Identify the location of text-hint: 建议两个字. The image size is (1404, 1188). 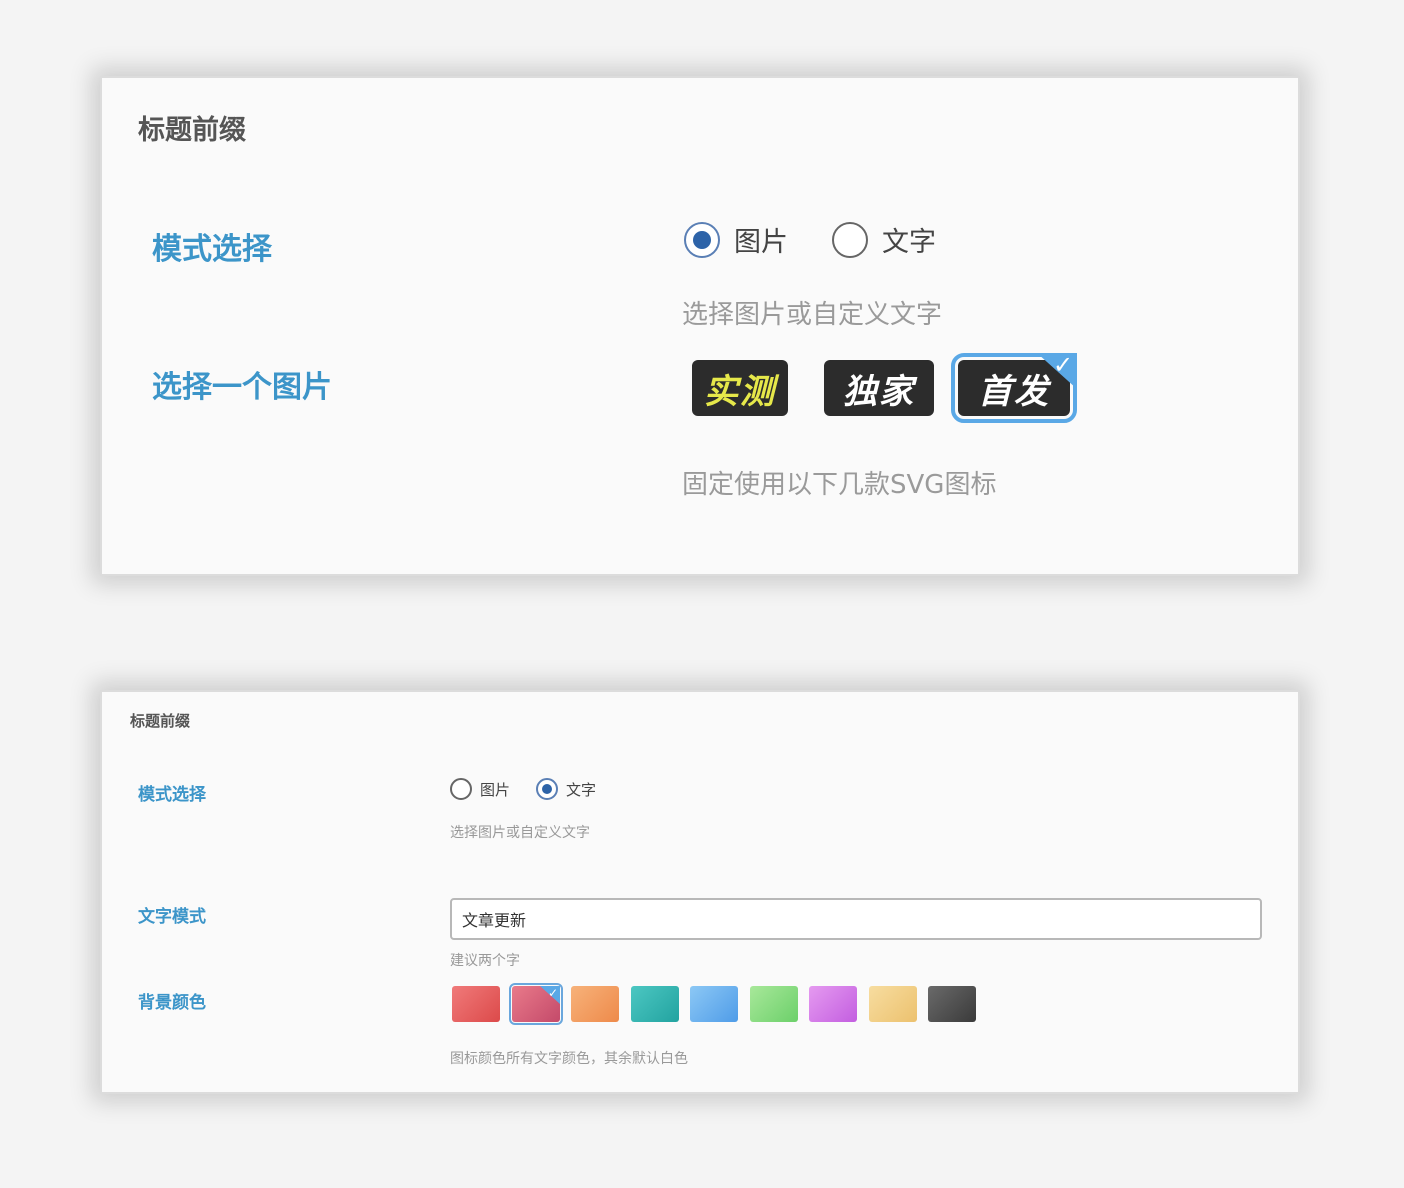
(485, 961).